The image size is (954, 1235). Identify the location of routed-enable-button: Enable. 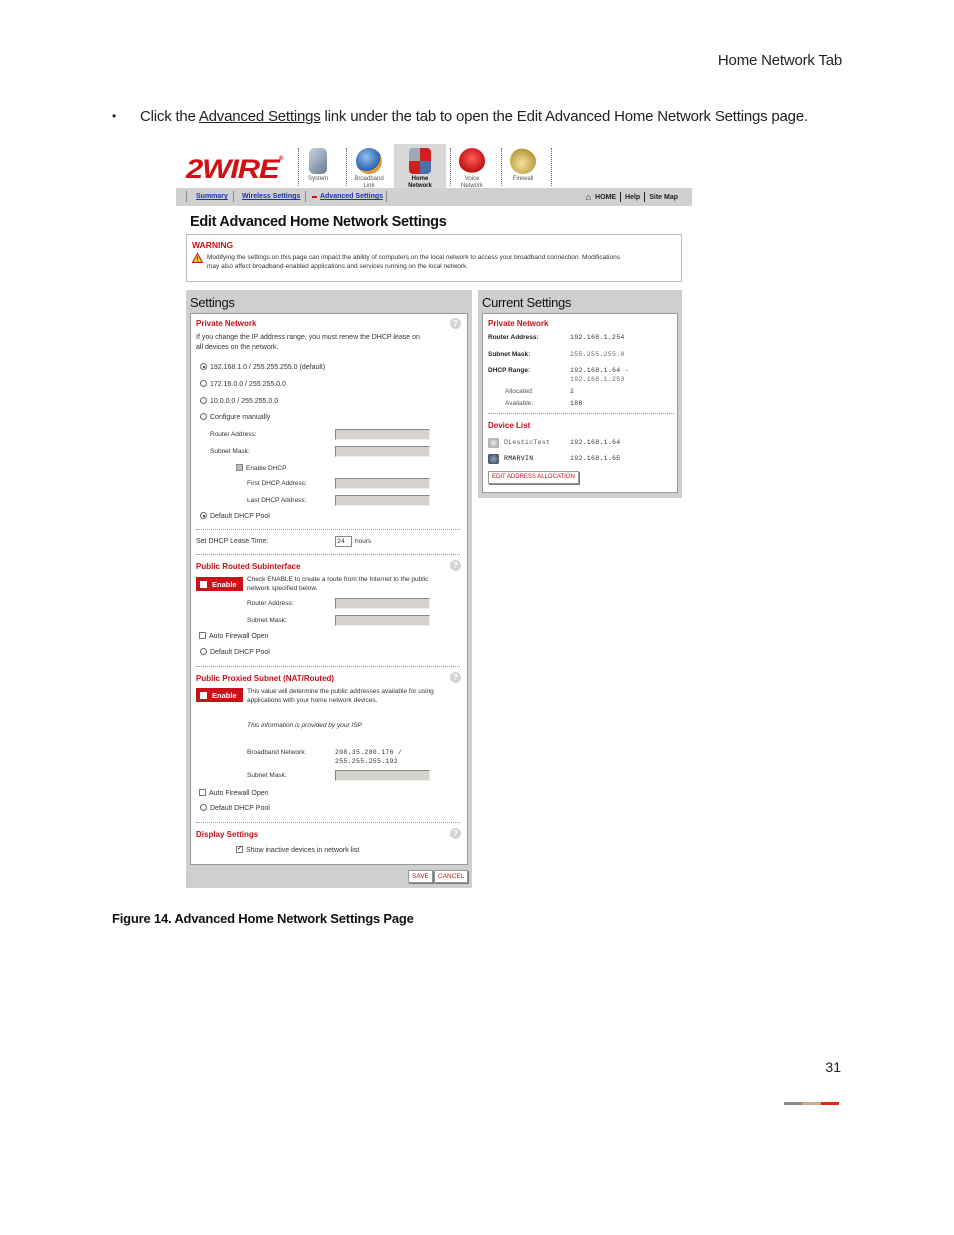
(219, 584).